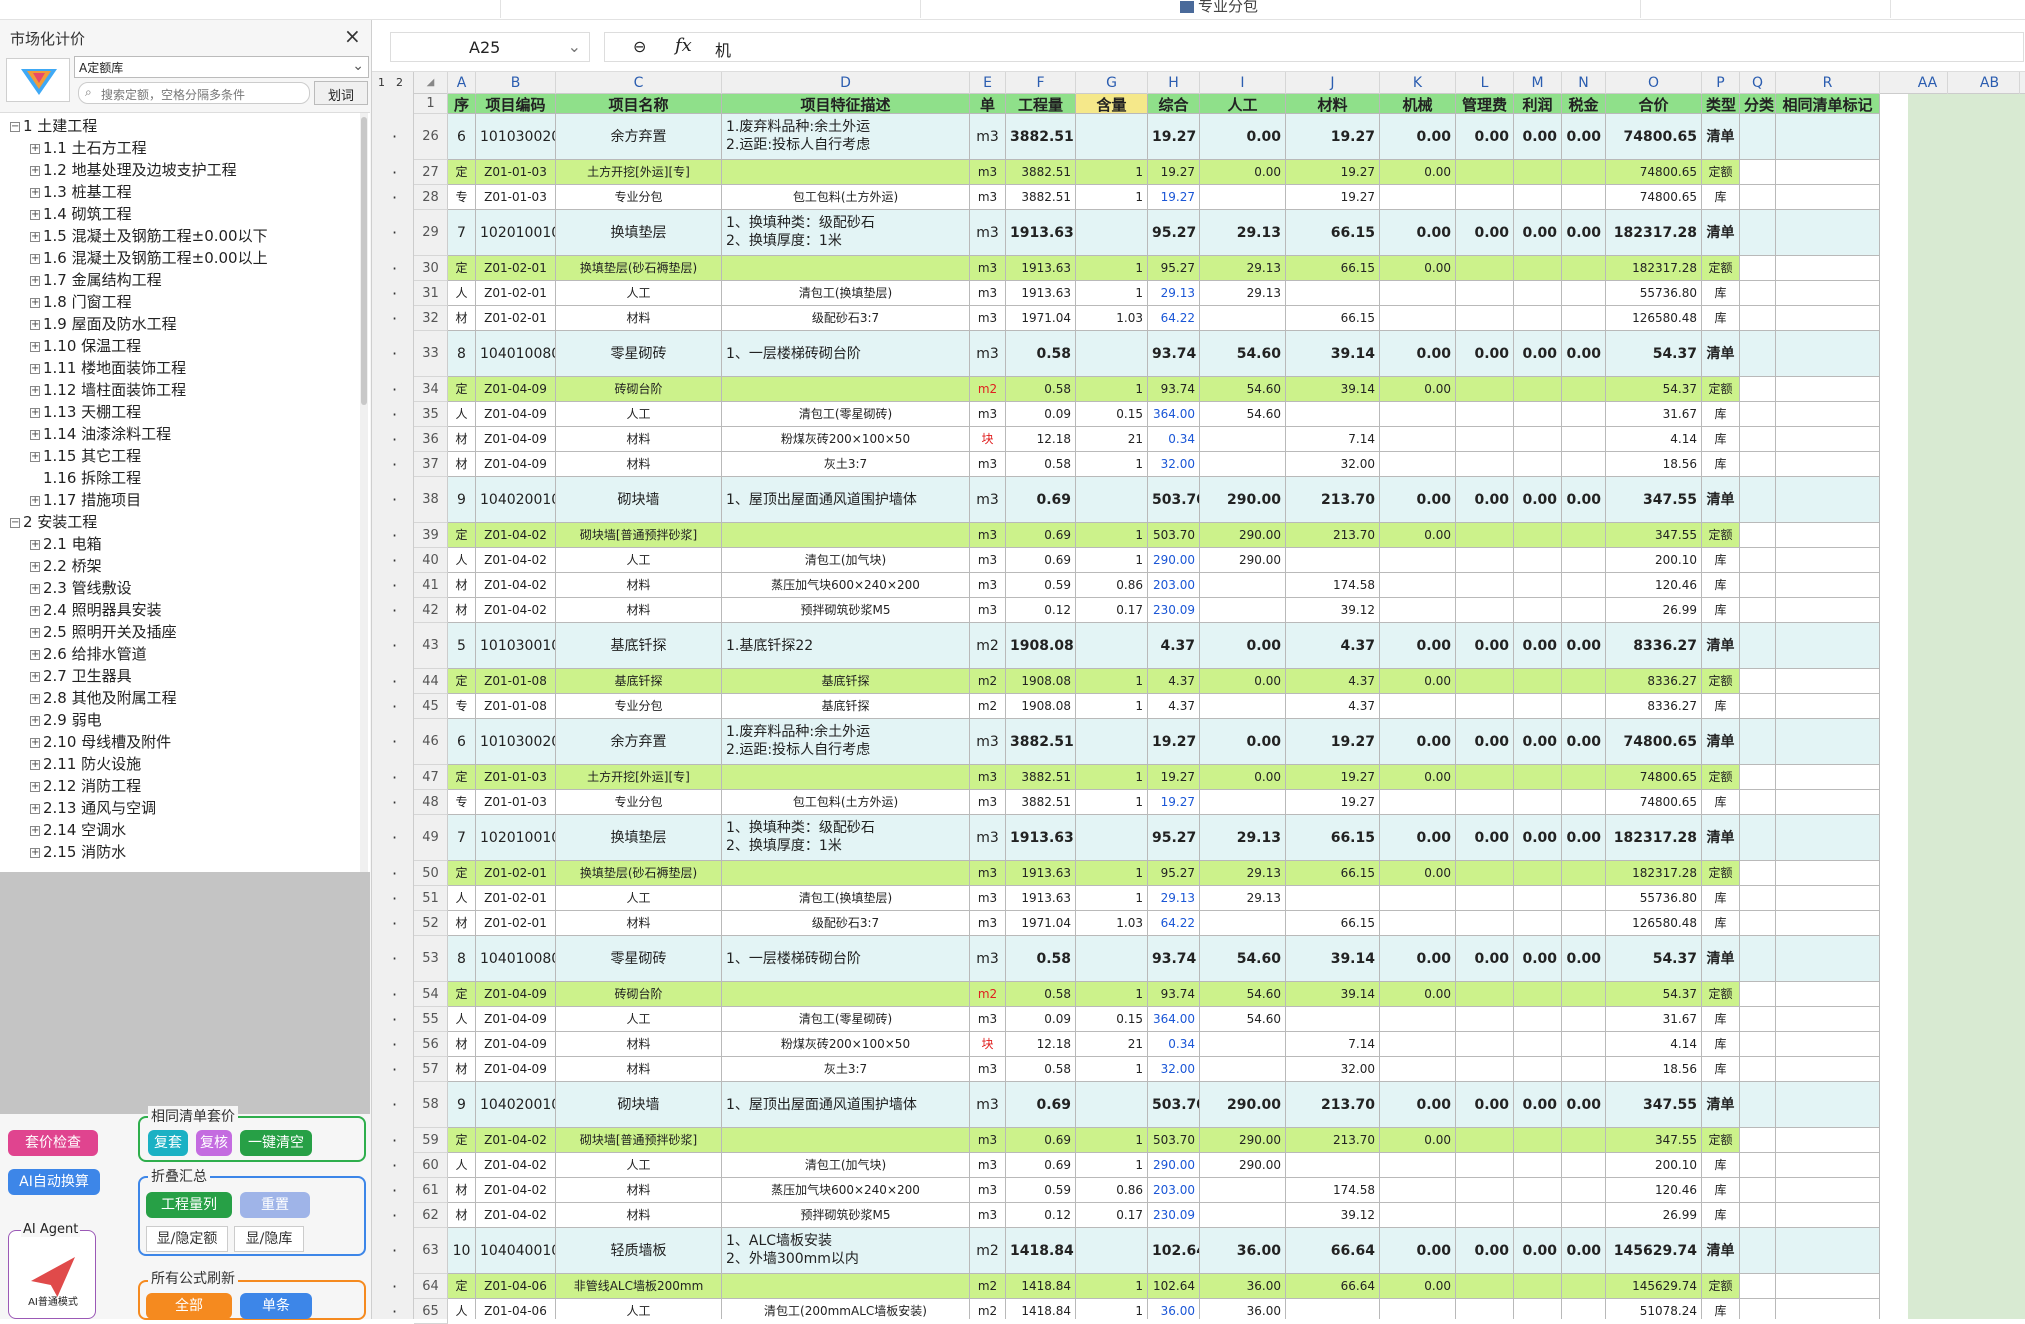 Image resolution: width=2025 pixels, height=1324 pixels. What do you see at coordinates (431, 233) in the screenshot?
I see `row-header: 29` at bounding box center [431, 233].